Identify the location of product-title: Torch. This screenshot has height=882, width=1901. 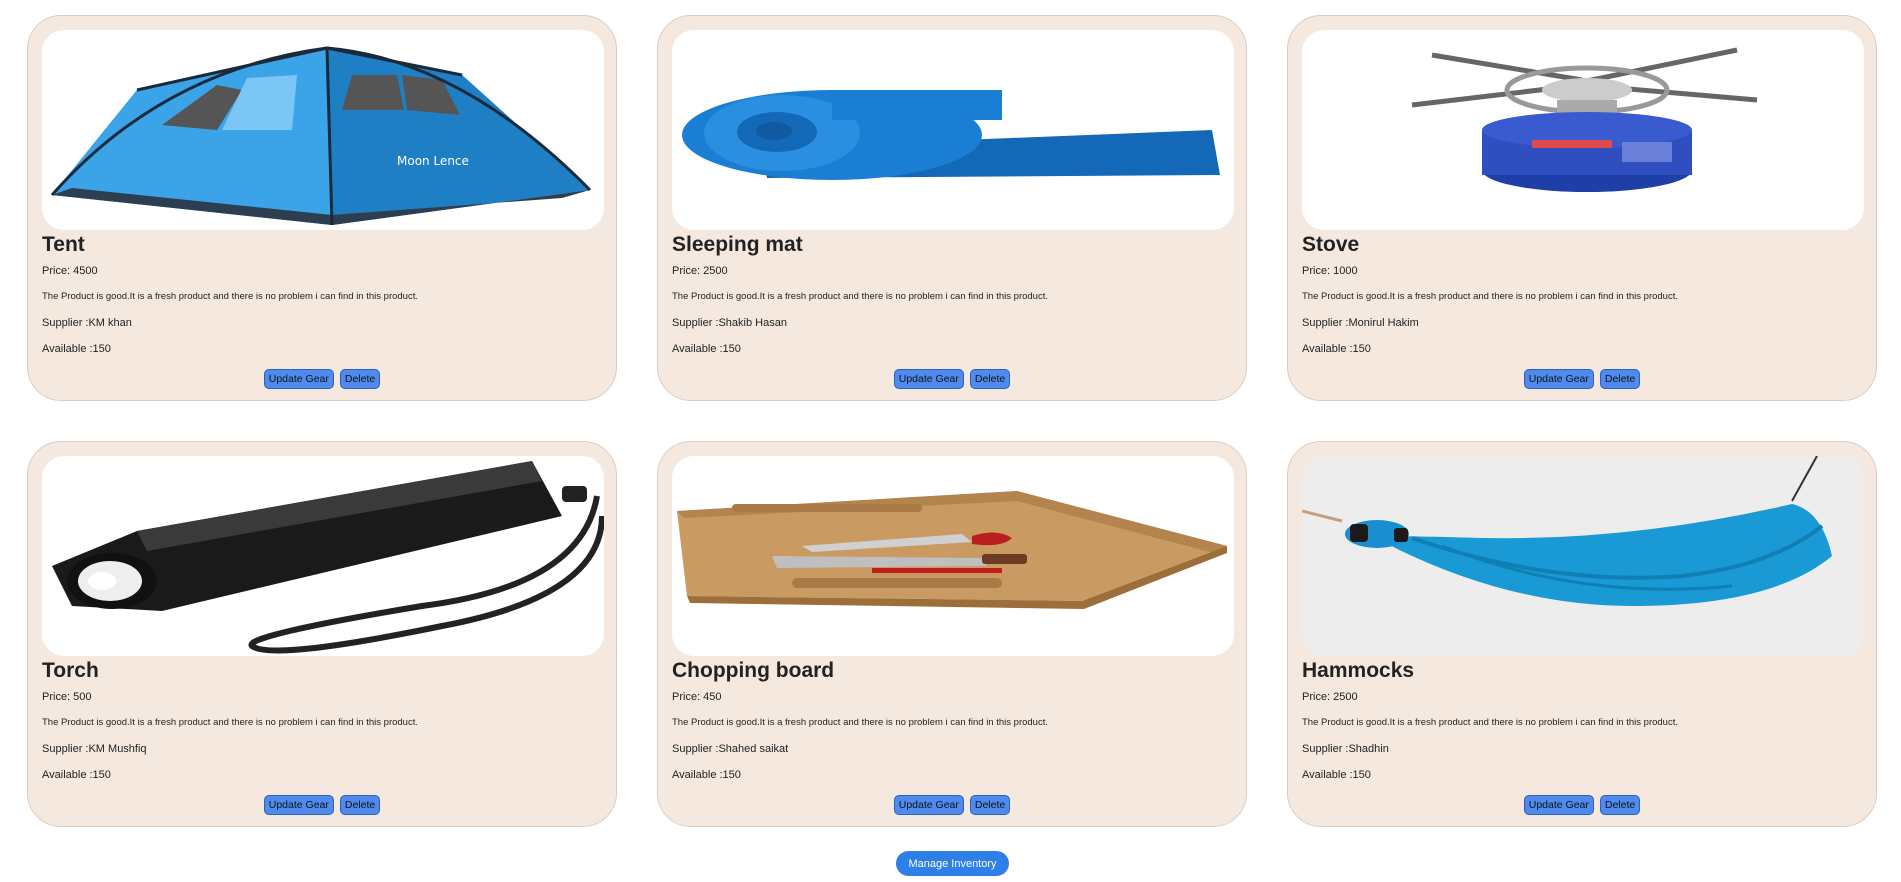
(70, 670).